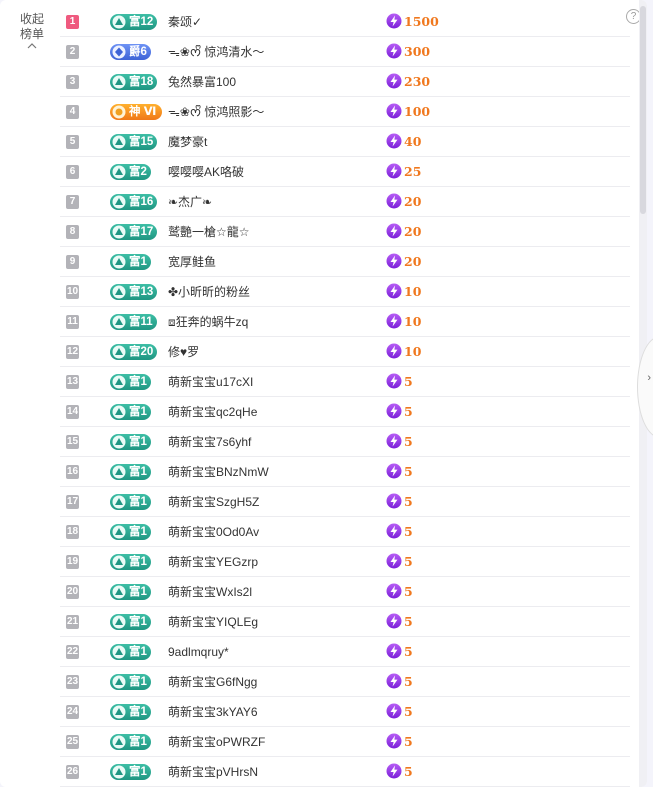 Image resolution: width=653 pixels, height=787 pixels. What do you see at coordinates (345, 682) in the screenshot?
I see `ranking-row: 23 富1 萌新宝宝G6fNgg 5` at bounding box center [345, 682].